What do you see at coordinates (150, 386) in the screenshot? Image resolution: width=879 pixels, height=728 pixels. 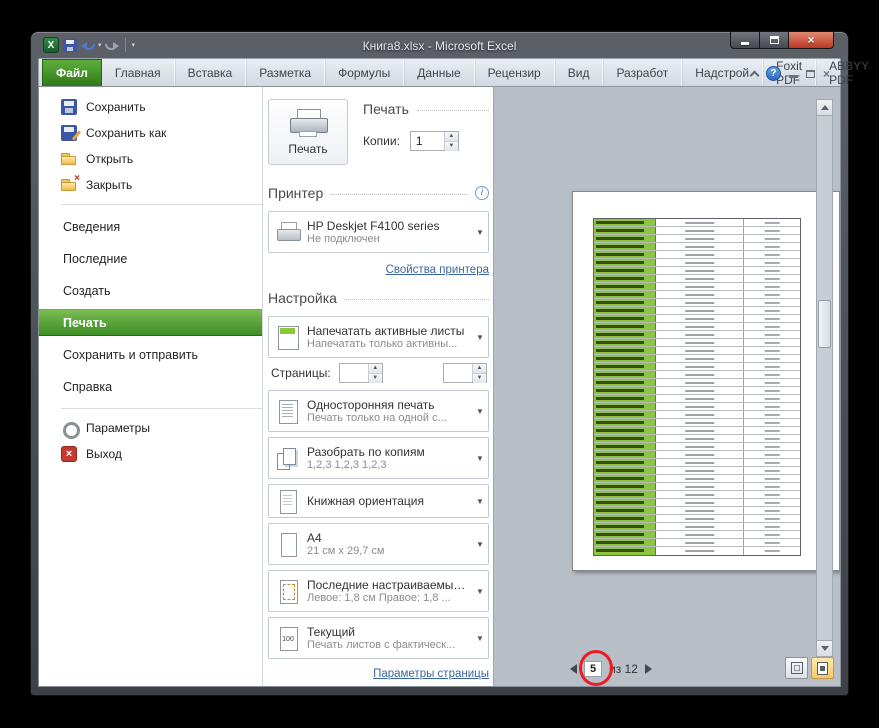 I see `menu-item-справка: Справка` at bounding box center [150, 386].